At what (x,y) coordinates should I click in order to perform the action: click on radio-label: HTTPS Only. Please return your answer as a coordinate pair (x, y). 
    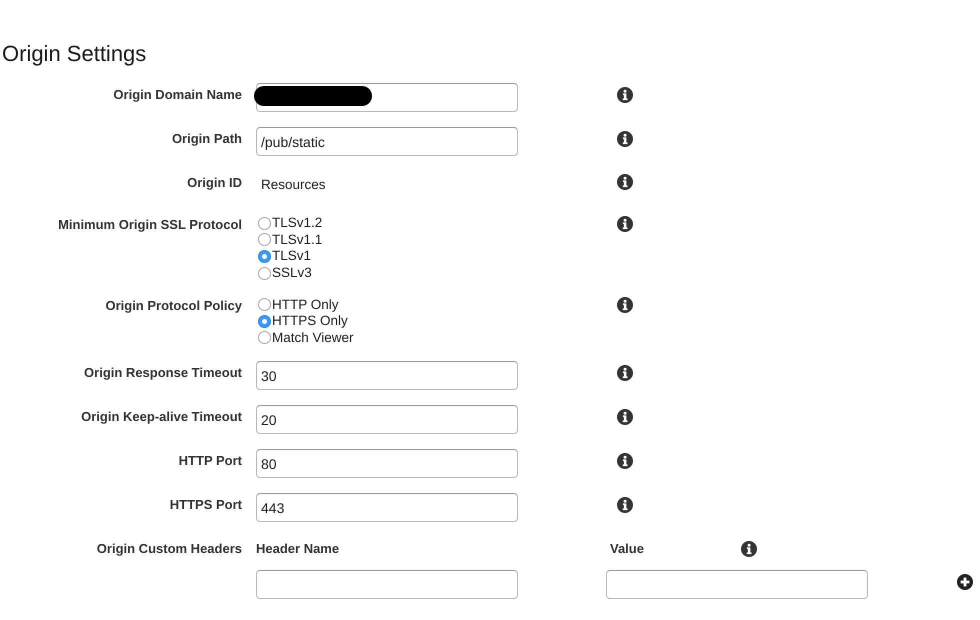
    Looking at the image, I should click on (310, 321).